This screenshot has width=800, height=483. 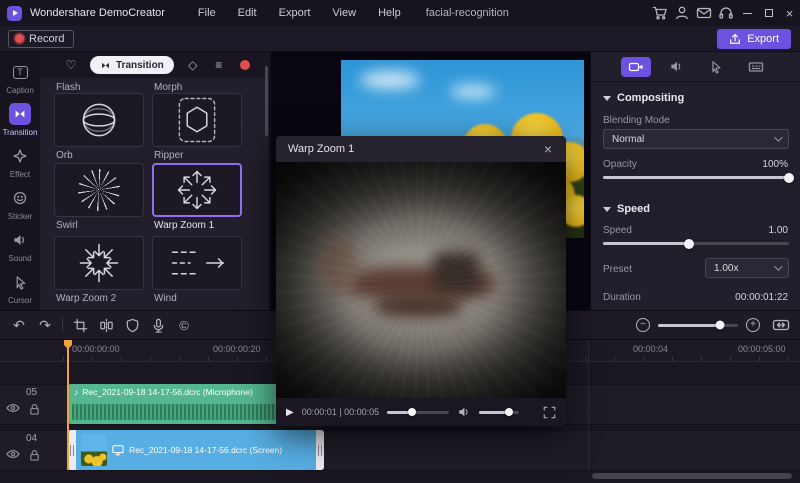 What do you see at coordinates (726, 13) in the screenshot?
I see `headset-icon` at bounding box center [726, 13].